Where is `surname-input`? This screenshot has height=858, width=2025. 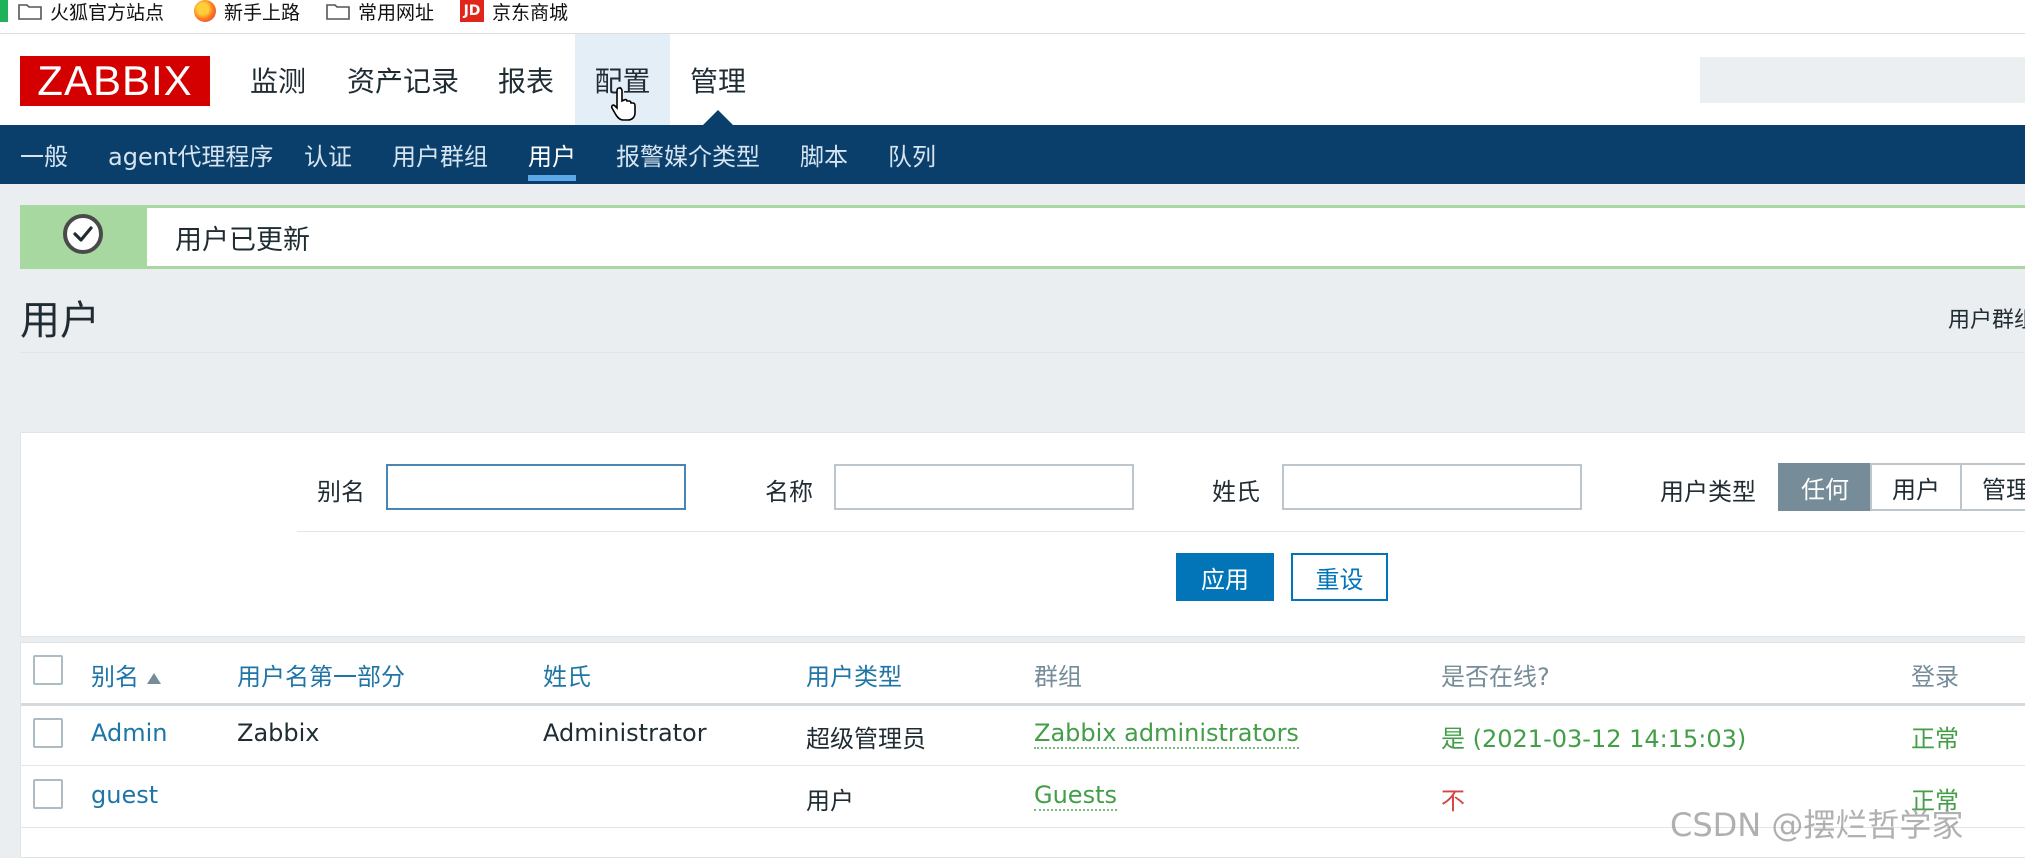 surname-input is located at coordinates (1432, 487).